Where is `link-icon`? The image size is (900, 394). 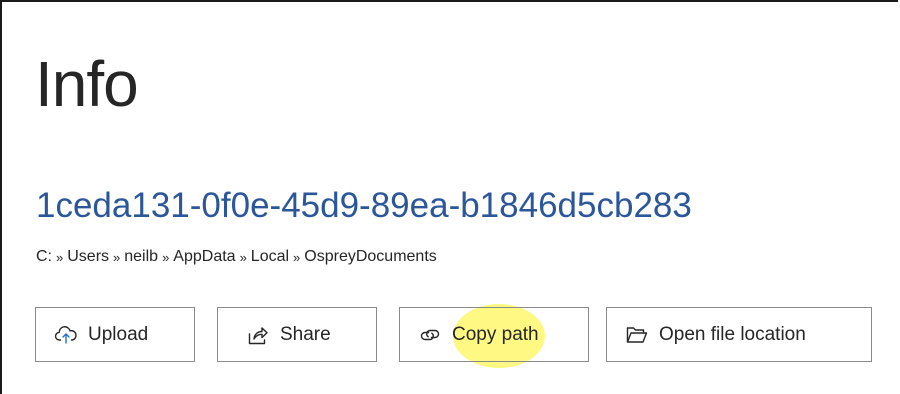 link-icon is located at coordinates (430, 335).